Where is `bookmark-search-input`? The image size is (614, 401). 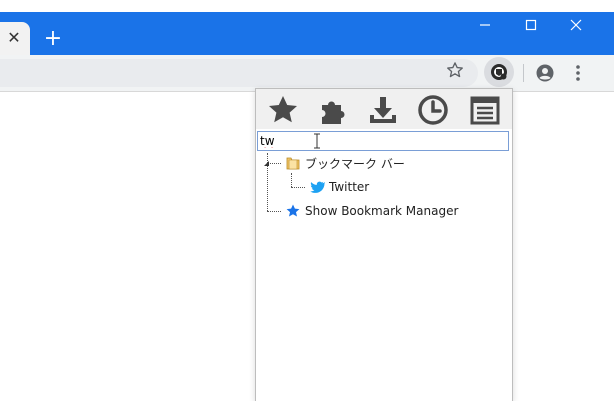
bookmark-search-input is located at coordinates (383, 141).